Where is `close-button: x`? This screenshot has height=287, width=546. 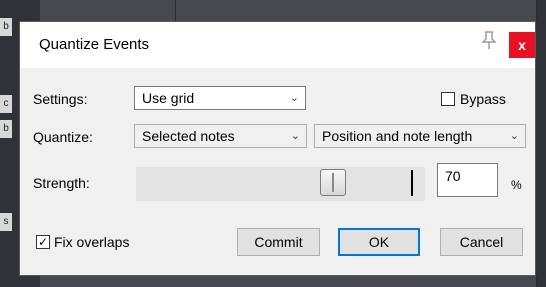 close-button: x is located at coordinates (522, 45).